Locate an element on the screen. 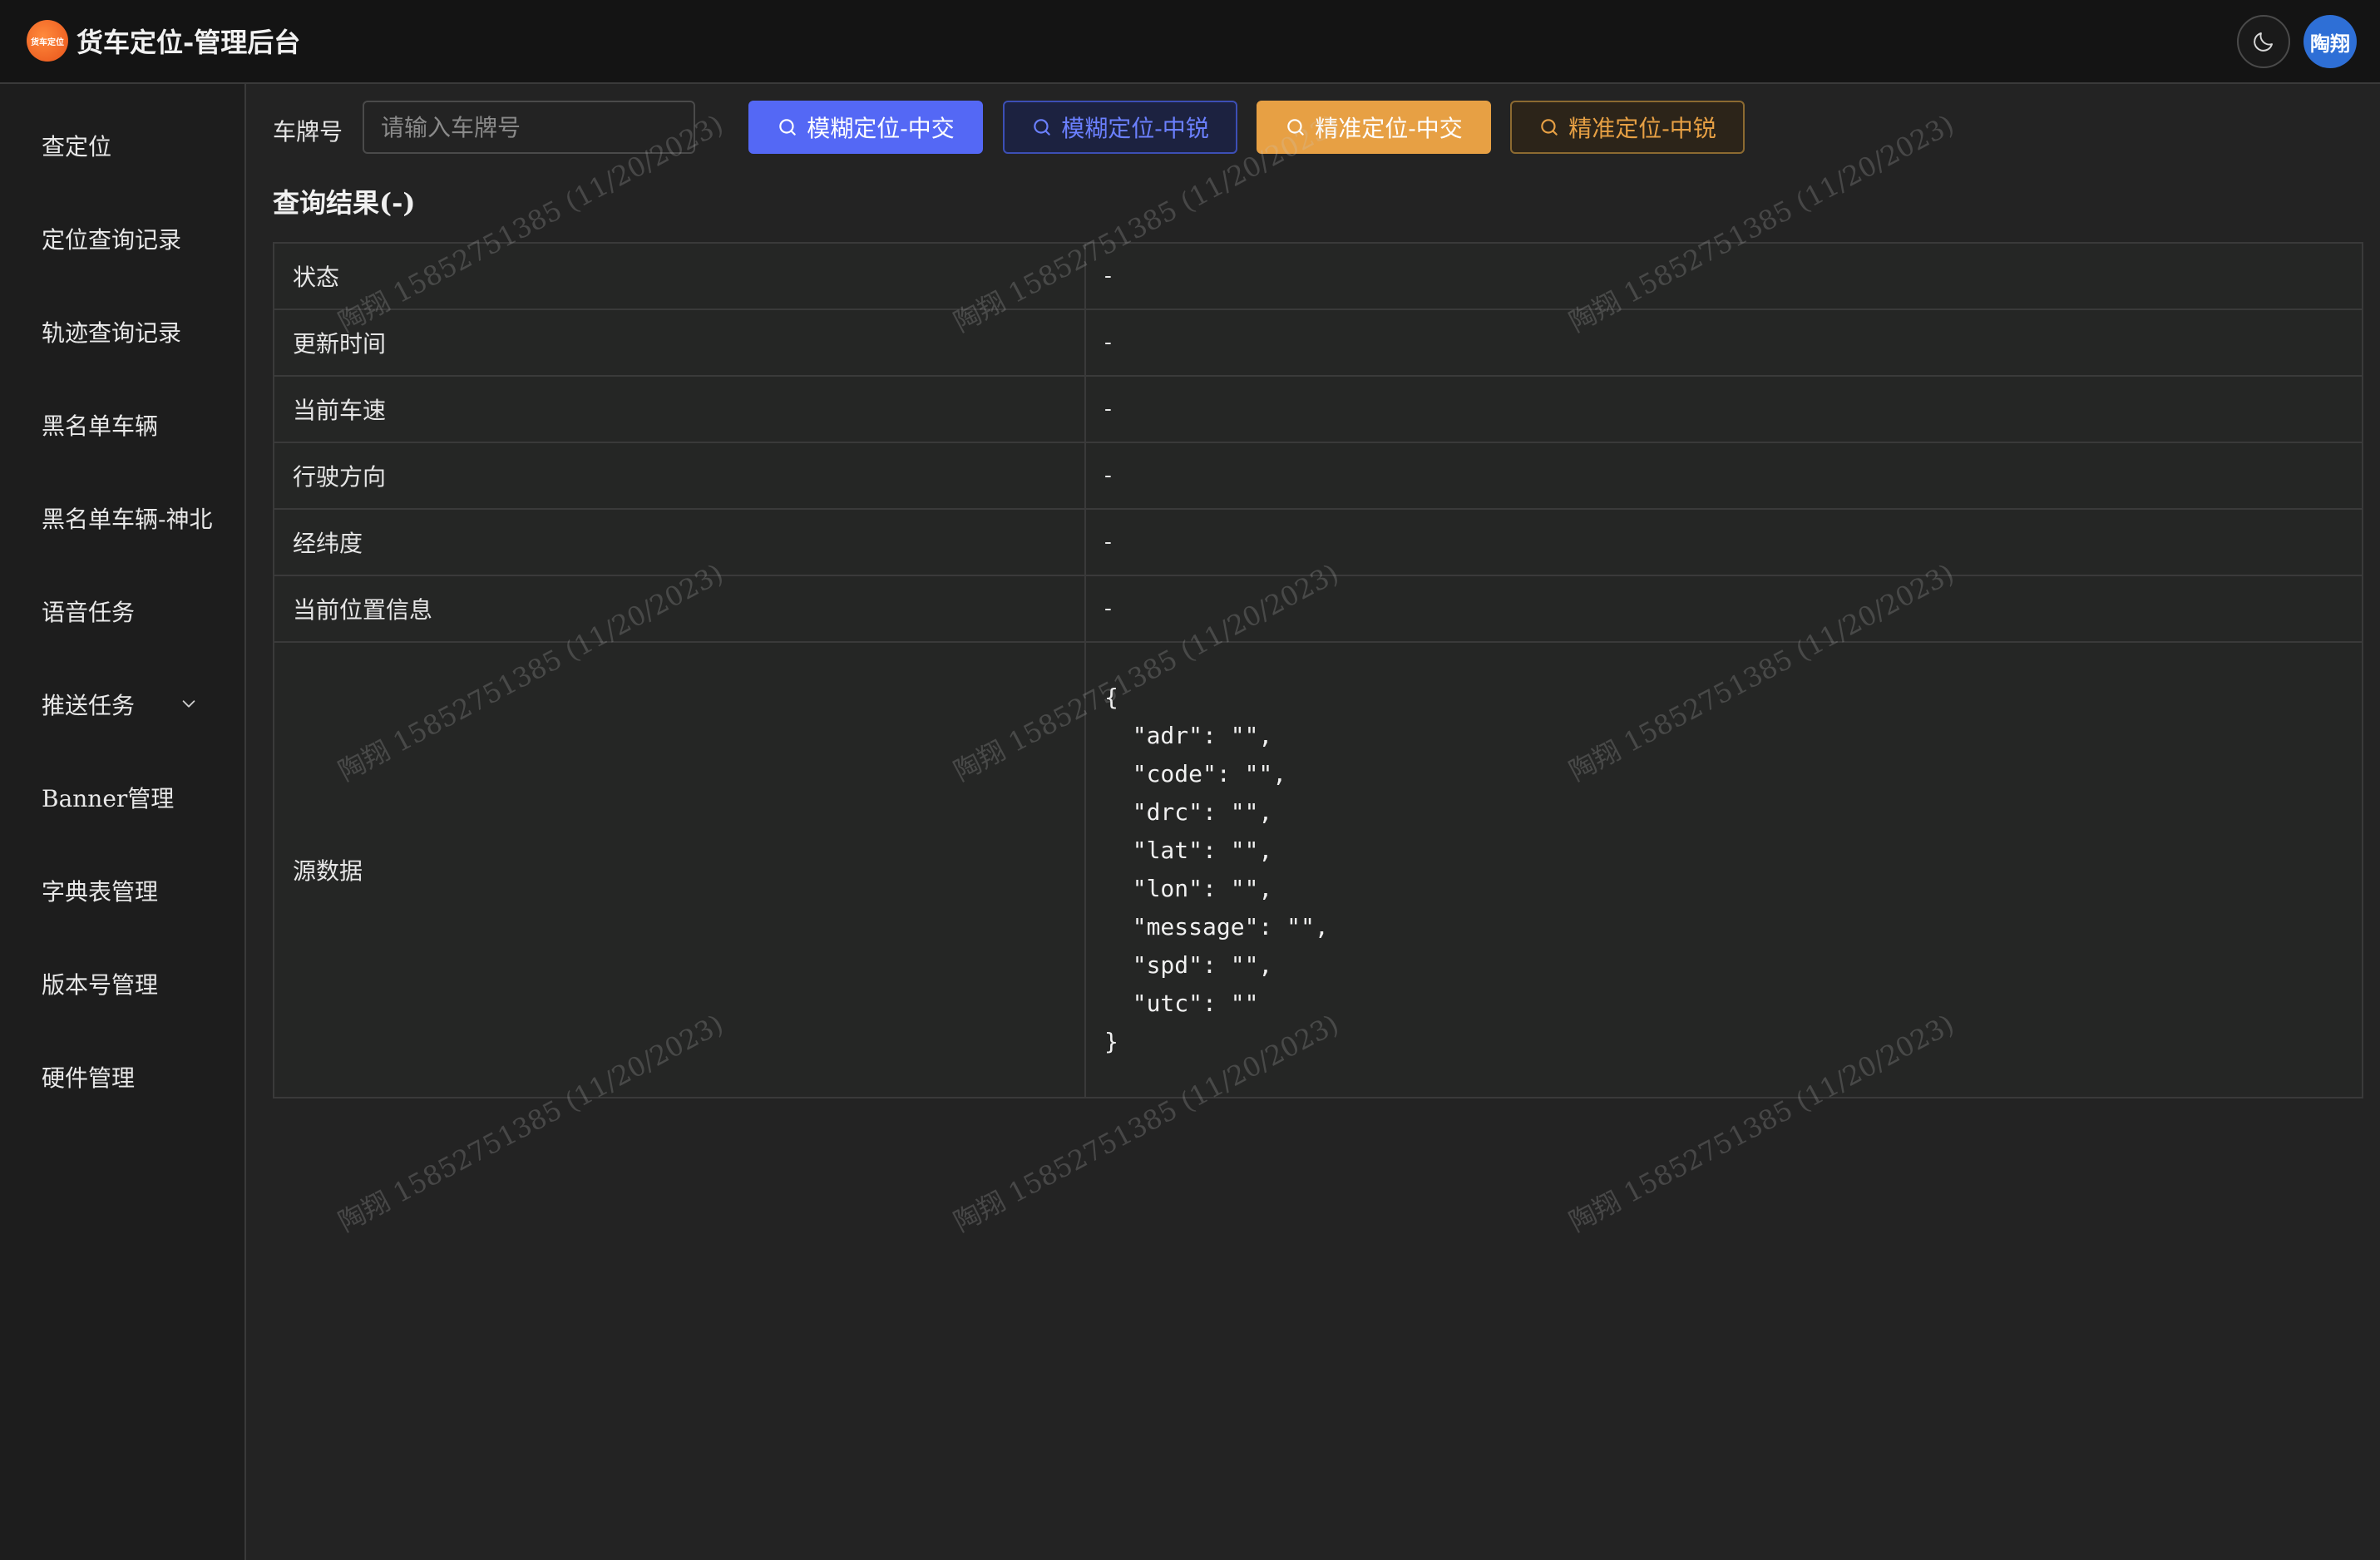 The image size is (2380, 1560). button-label: 精准定位-中锐 is located at coordinates (1642, 128).